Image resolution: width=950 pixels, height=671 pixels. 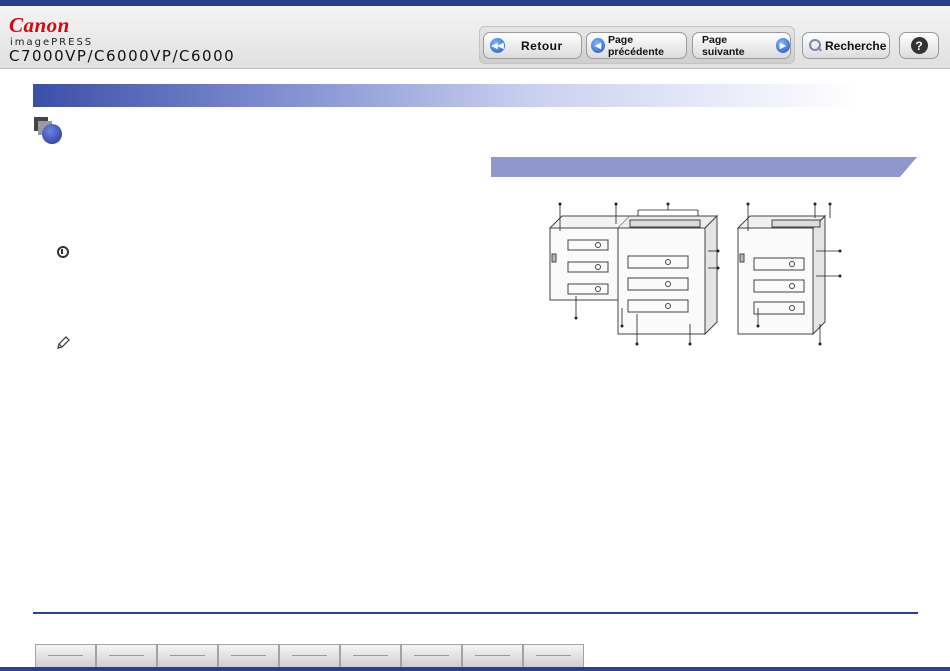 I want to click on next-page-label: Page suivante, so click(x=723, y=45).